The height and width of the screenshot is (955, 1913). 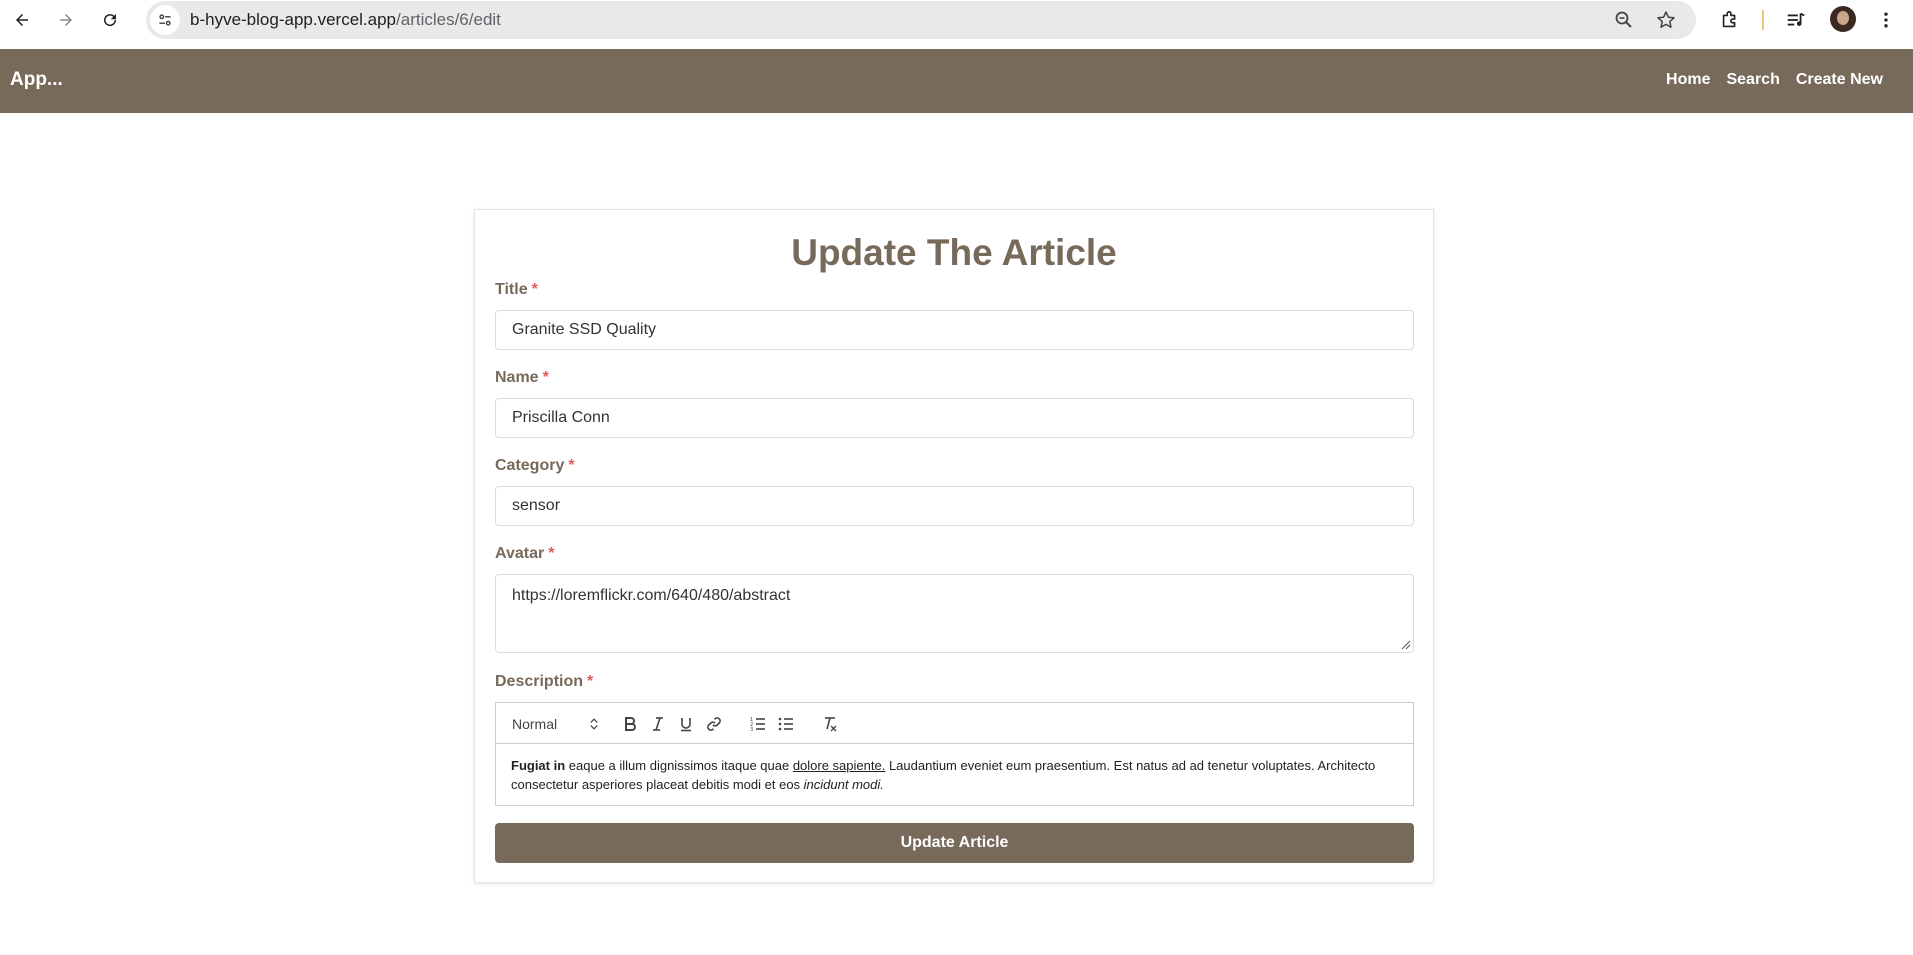 I want to click on header-format-select: Normal, so click(x=555, y=724).